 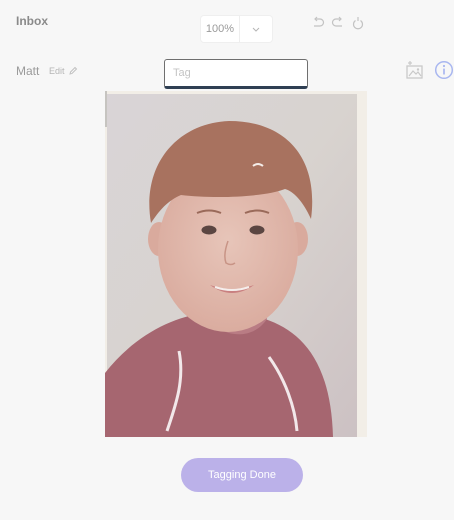 I want to click on chevron-down-icon, so click(x=255, y=29).